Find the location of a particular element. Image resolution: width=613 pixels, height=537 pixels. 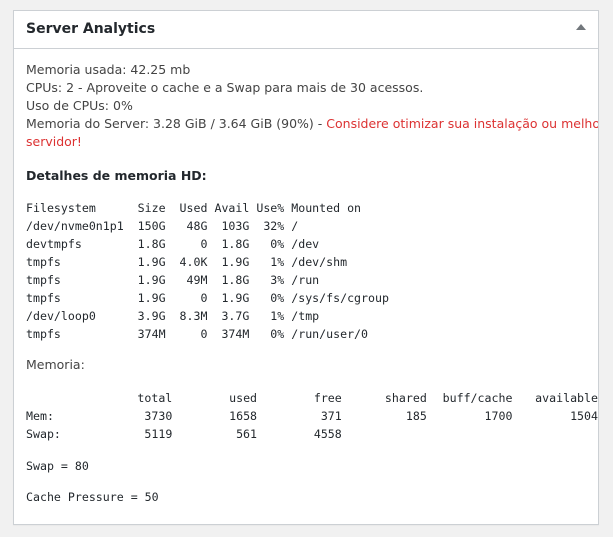

row-label: Swap: is located at coordinates (43, 434).